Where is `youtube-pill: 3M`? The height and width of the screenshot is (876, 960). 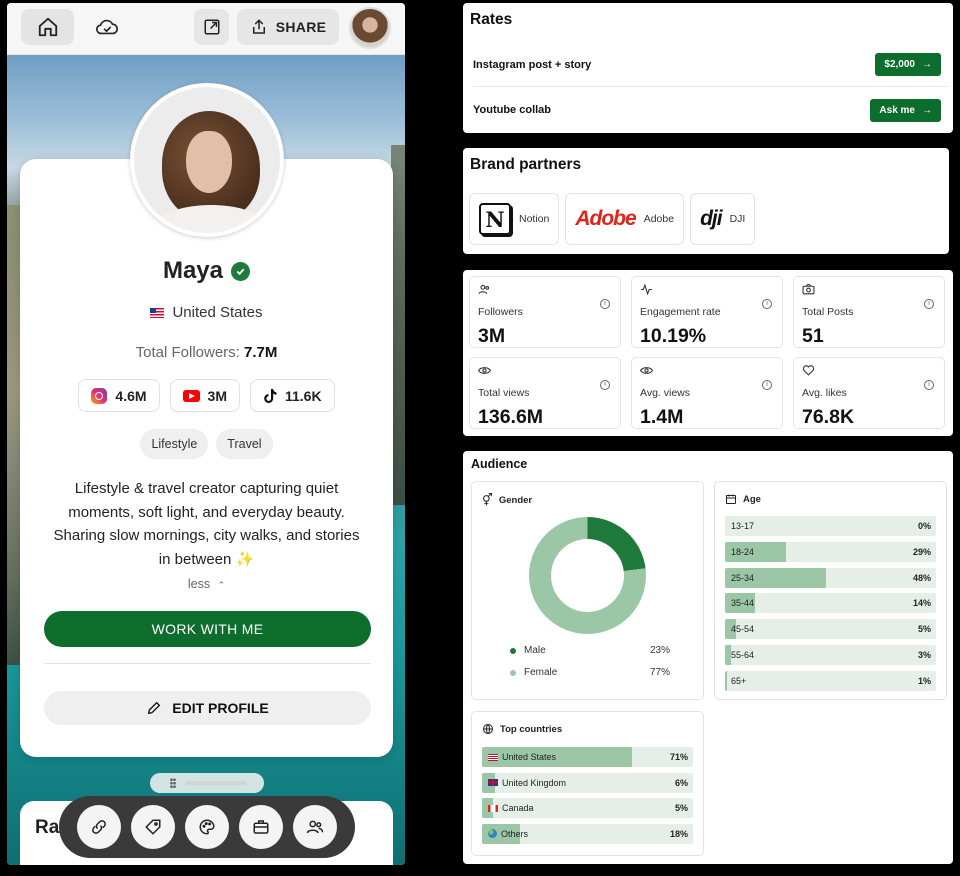 youtube-pill: 3M is located at coordinates (204, 395).